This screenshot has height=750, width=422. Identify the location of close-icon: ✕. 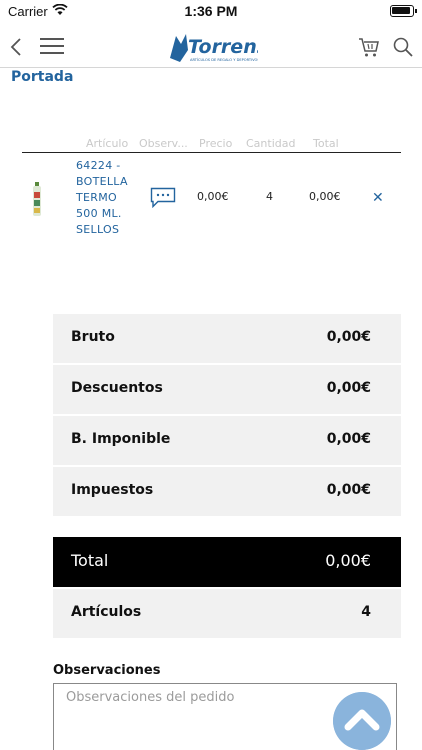
(378, 198).